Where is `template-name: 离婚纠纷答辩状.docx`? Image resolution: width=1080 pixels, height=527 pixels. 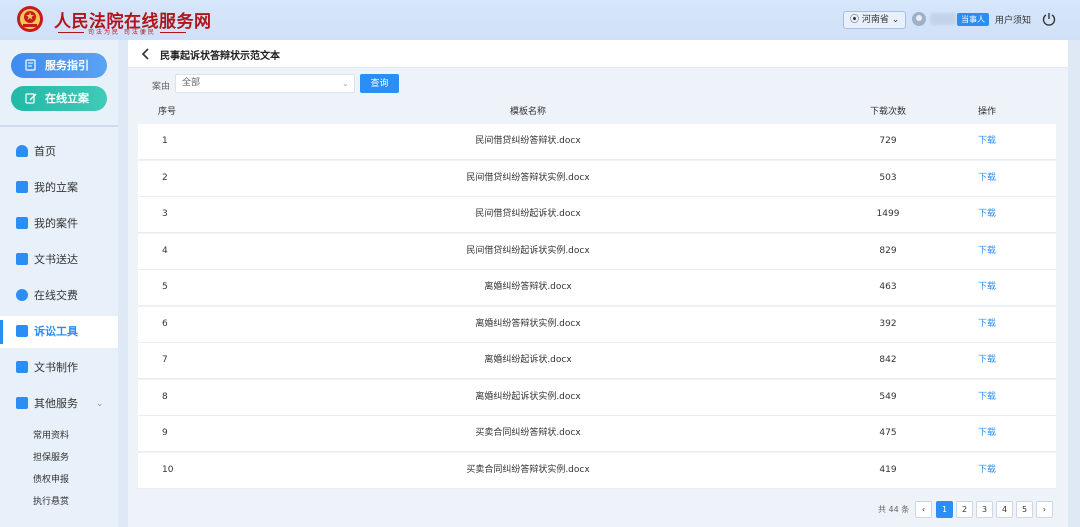 template-name: 离婚纠纷答辩状.docx is located at coordinates (528, 287).